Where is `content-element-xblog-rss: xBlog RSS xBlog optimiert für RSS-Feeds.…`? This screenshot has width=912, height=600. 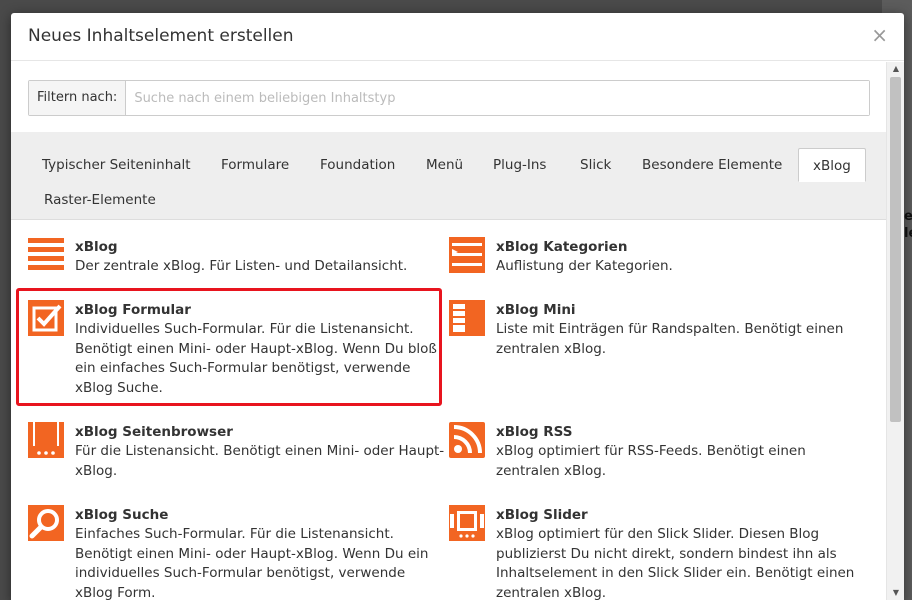 content-element-xblog-rss: xBlog RSS xBlog optimiert für RSS-Feeds.… is located at coordinates (659, 452).